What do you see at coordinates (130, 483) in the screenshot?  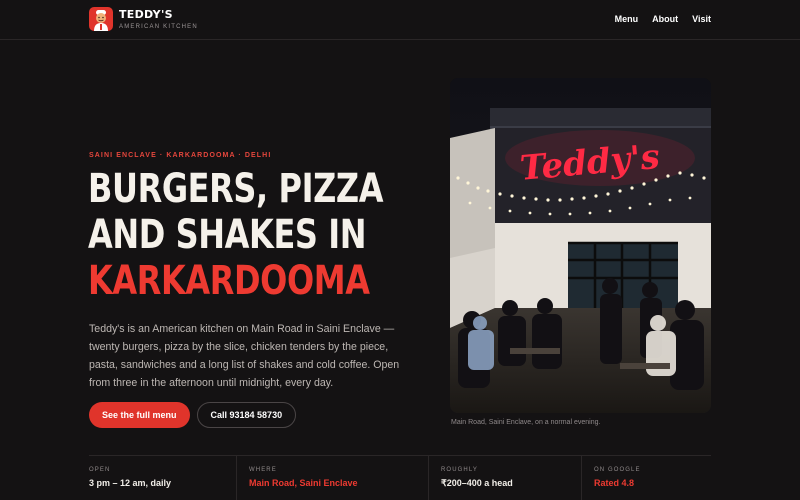 I see `info-open-value: 3 pm – 12 am, daily` at bounding box center [130, 483].